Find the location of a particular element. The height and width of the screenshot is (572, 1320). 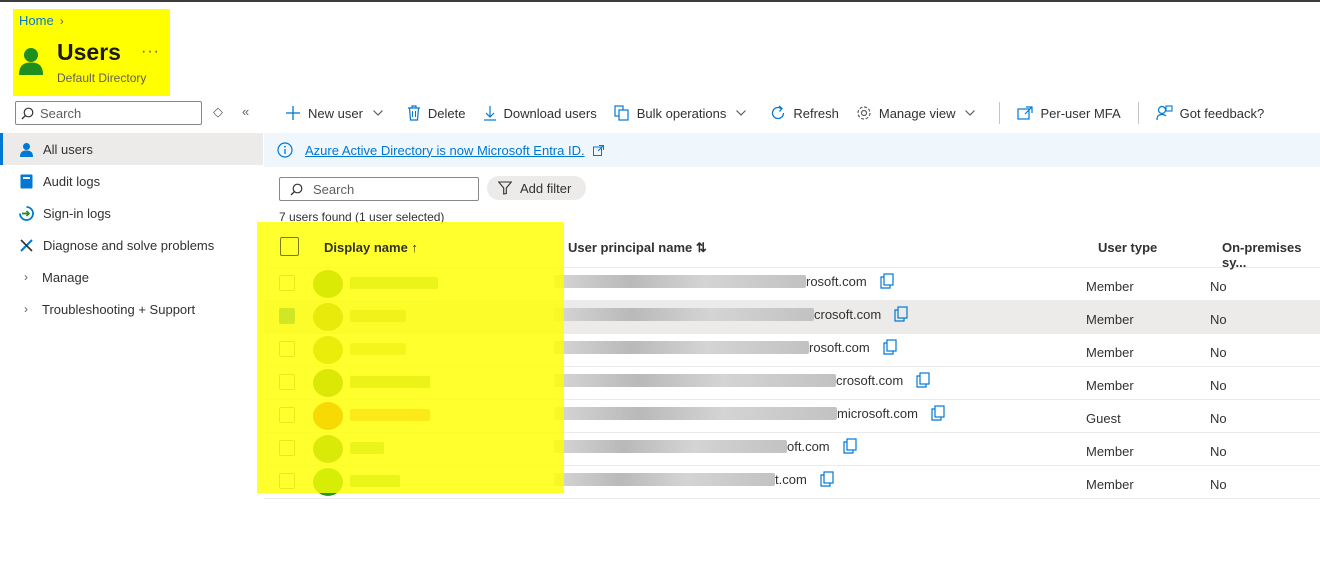

sign-in-icon is located at coordinates (26, 213).